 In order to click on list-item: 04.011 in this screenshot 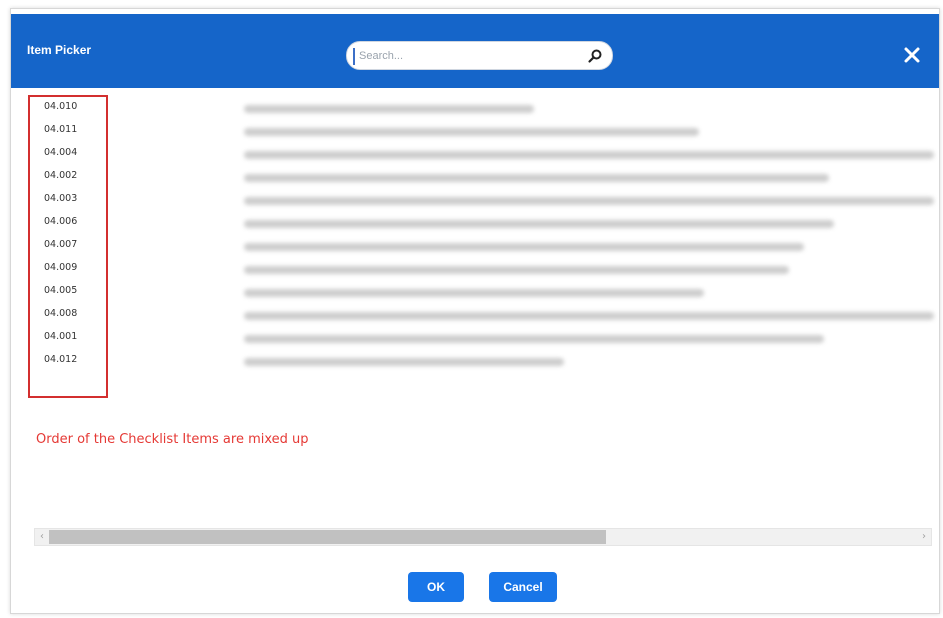, I will do `click(475, 131)`.